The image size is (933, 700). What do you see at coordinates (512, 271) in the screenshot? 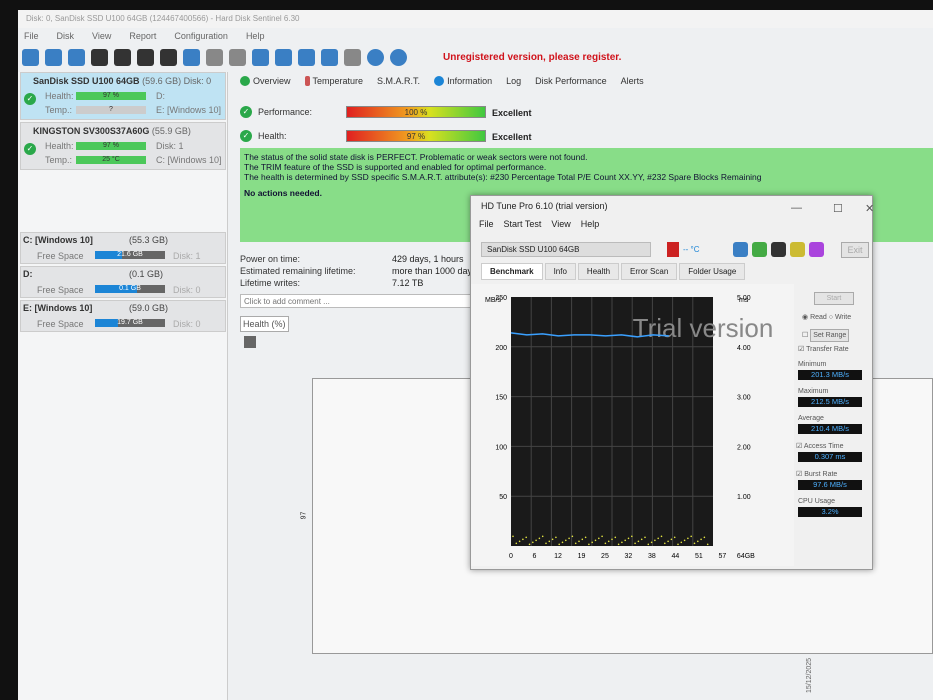
I see `tab-benchmark: Benchmark` at bounding box center [512, 271].